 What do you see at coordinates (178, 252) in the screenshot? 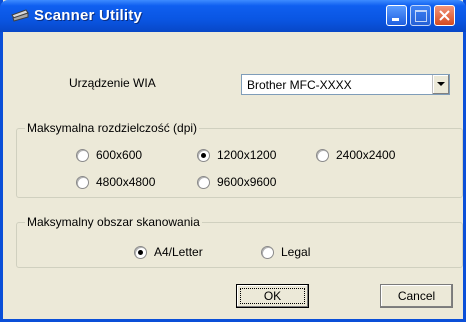
I see `radio-label: A4/Letter` at bounding box center [178, 252].